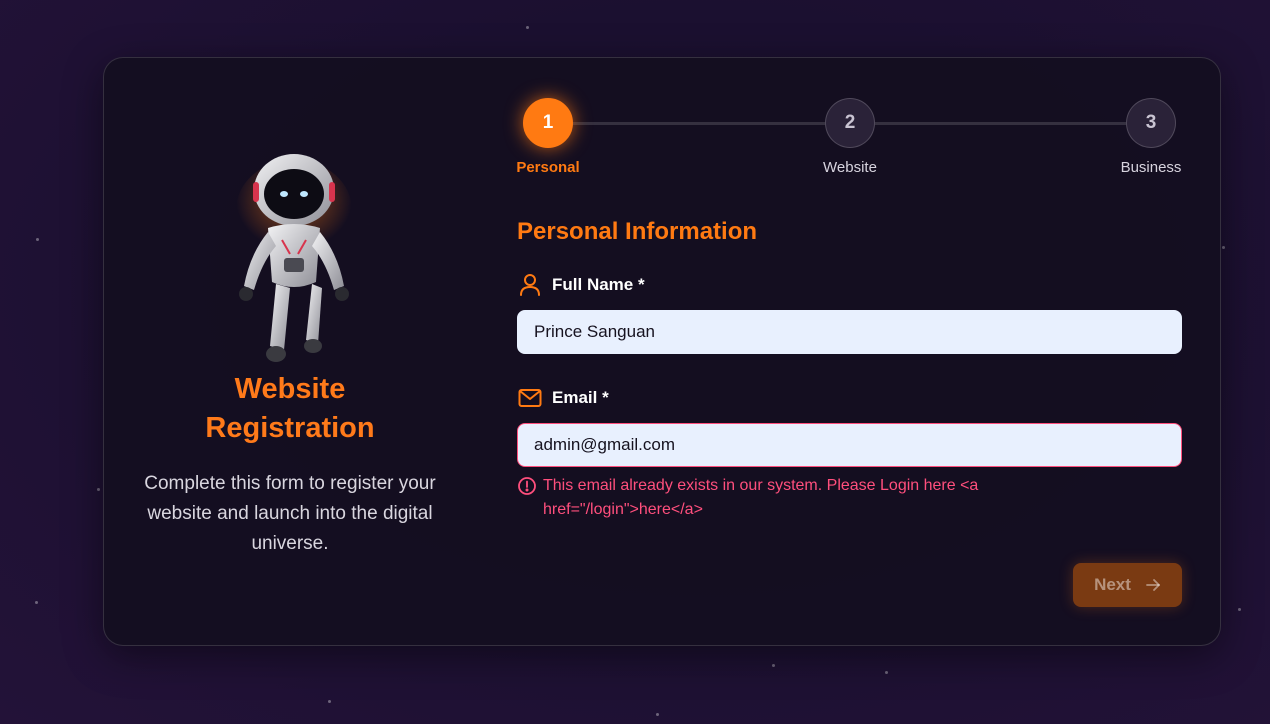  What do you see at coordinates (548, 123) in the screenshot?
I see `step-1-circle: 1` at bounding box center [548, 123].